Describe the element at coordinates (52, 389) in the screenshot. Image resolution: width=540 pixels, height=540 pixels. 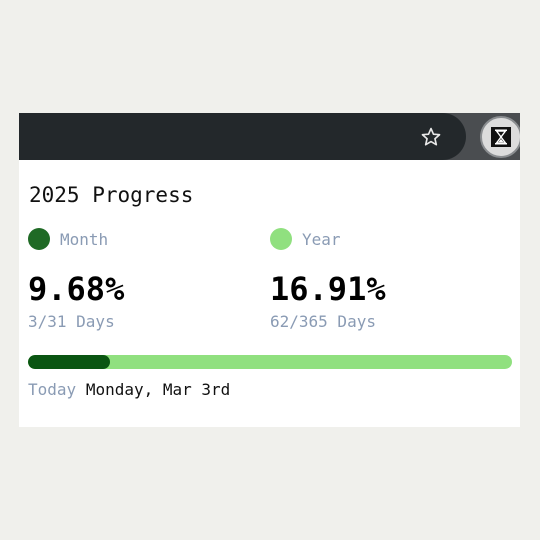
I see `today-label: Today` at that location.